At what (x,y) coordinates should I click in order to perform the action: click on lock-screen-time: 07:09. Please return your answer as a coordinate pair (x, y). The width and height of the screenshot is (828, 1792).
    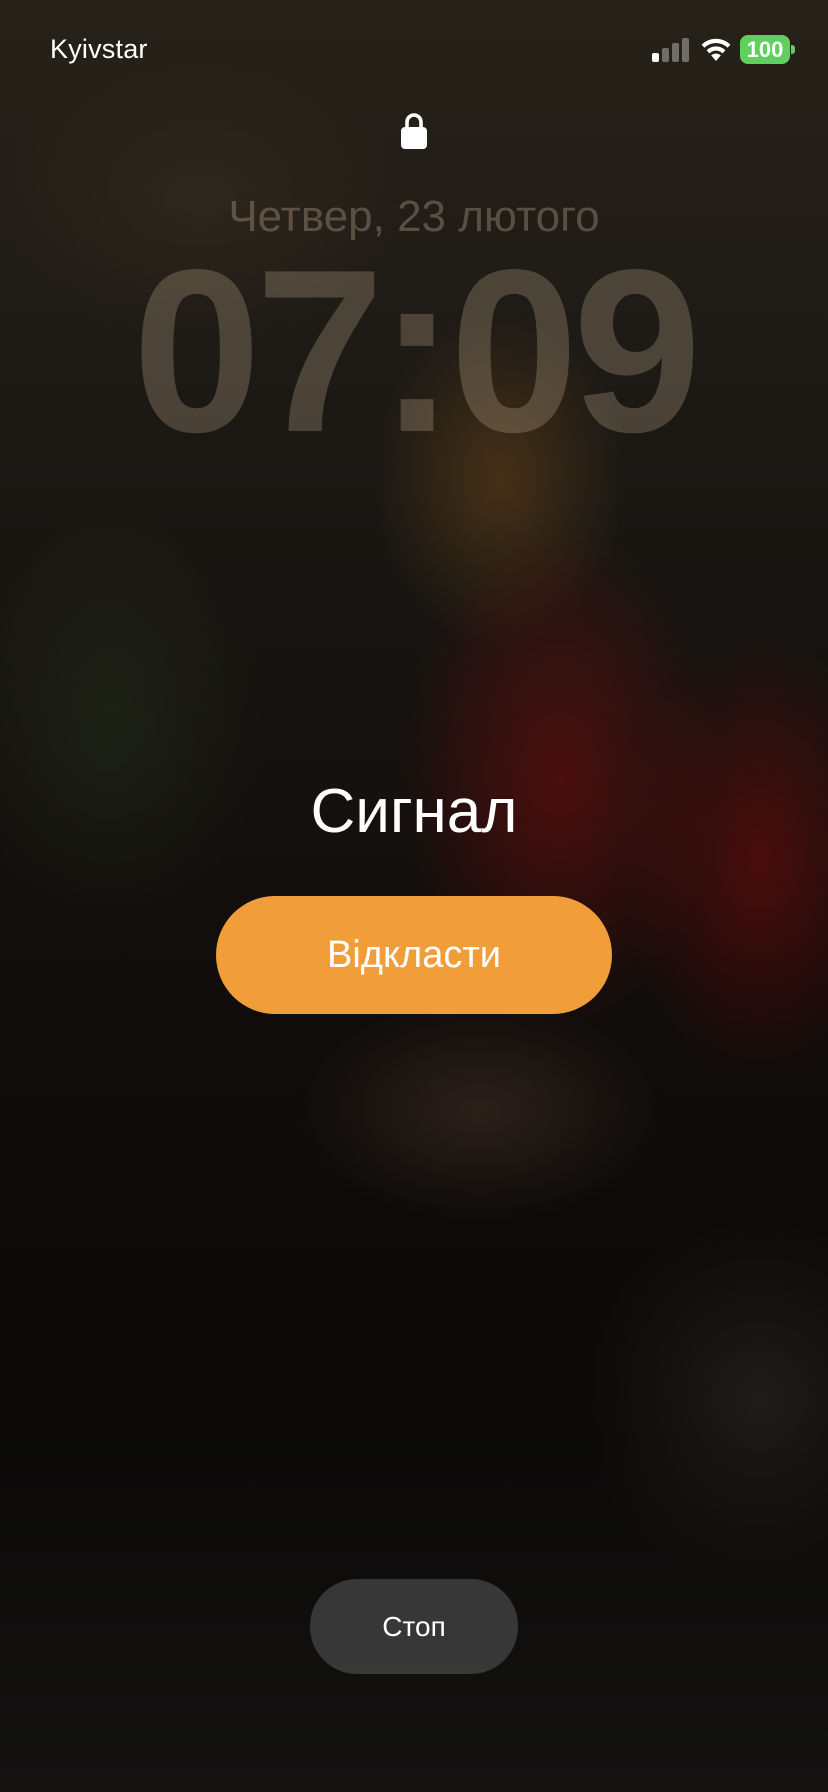
    Looking at the image, I should click on (416, 351).